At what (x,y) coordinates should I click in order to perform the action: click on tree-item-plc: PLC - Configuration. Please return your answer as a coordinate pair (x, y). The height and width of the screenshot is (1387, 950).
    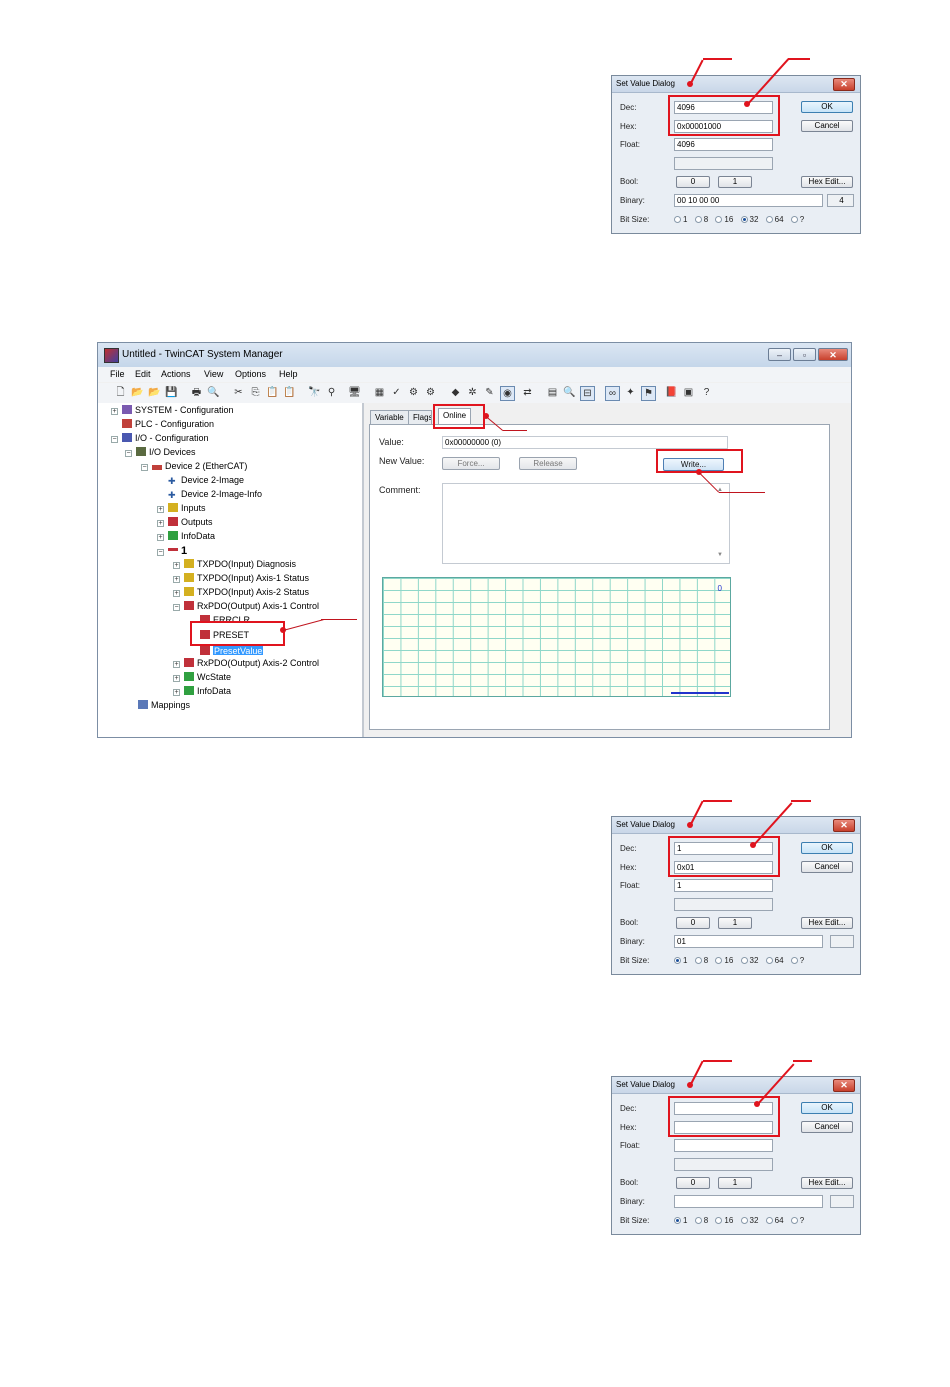
    Looking at the image, I should click on (168, 424).